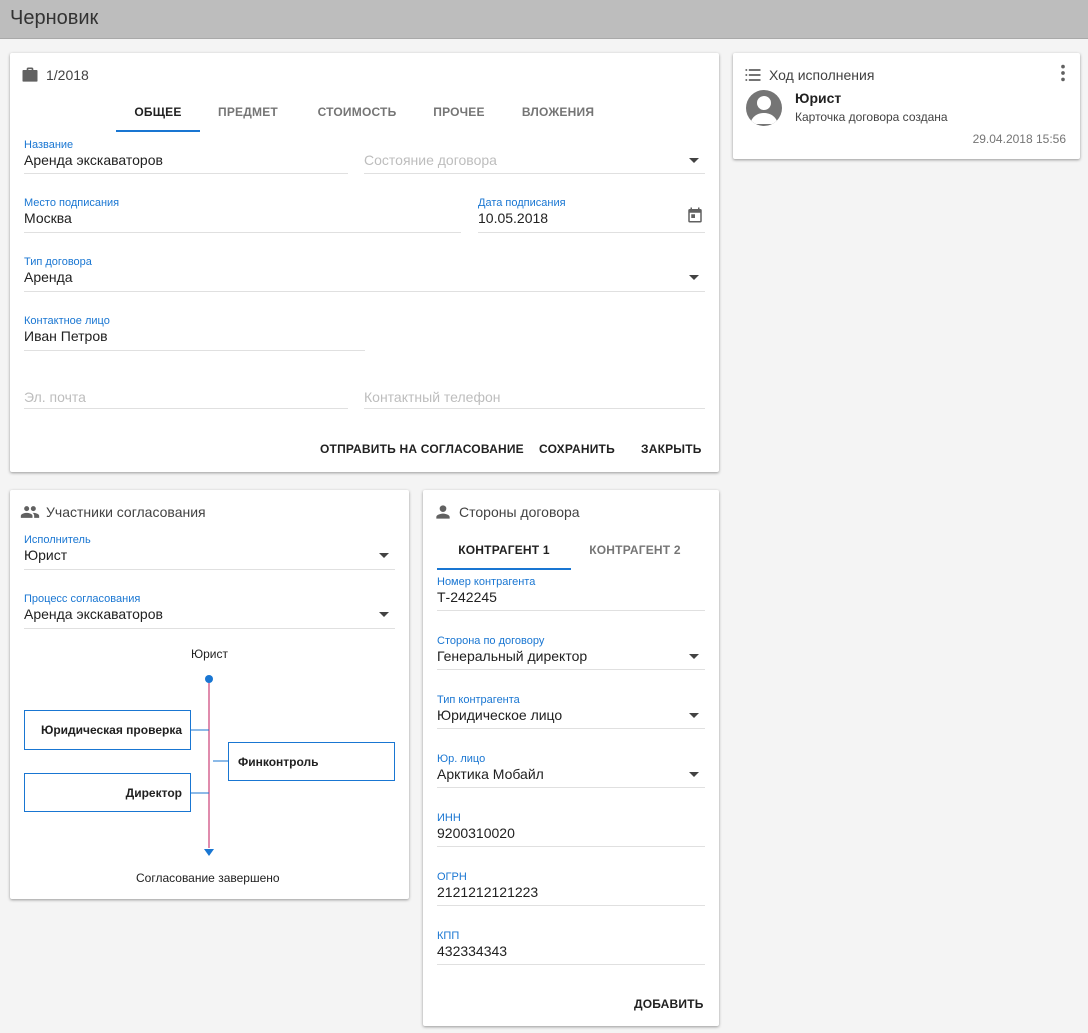 Image resolution: width=1088 pixels, height=1033 pixels. Describe the element at coordinates (186, 156) in the screenshot. I see `name-field: Название Аренда экскаваторов` at that location.